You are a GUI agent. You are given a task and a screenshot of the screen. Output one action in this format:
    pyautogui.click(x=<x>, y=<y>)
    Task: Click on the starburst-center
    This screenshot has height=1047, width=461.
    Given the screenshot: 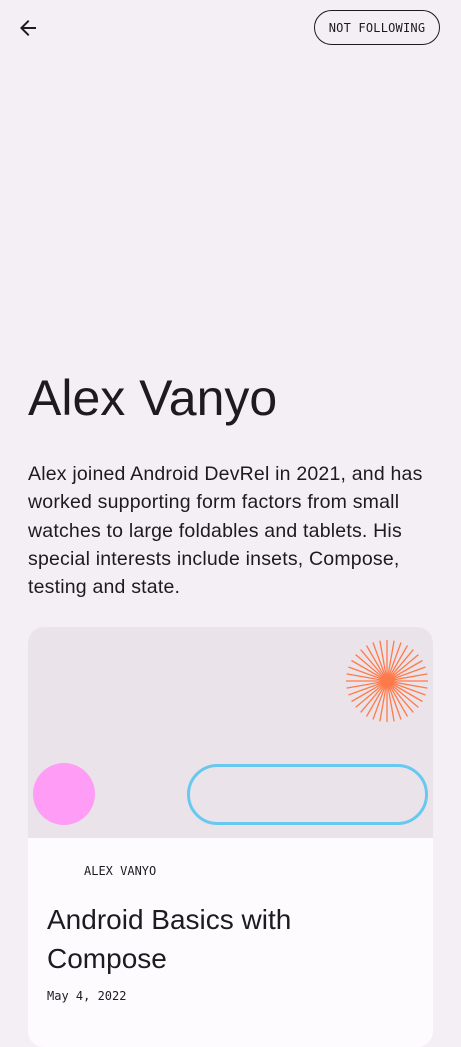 What is the action you would take?
    pyautogui.click(x=387, y=681)
    